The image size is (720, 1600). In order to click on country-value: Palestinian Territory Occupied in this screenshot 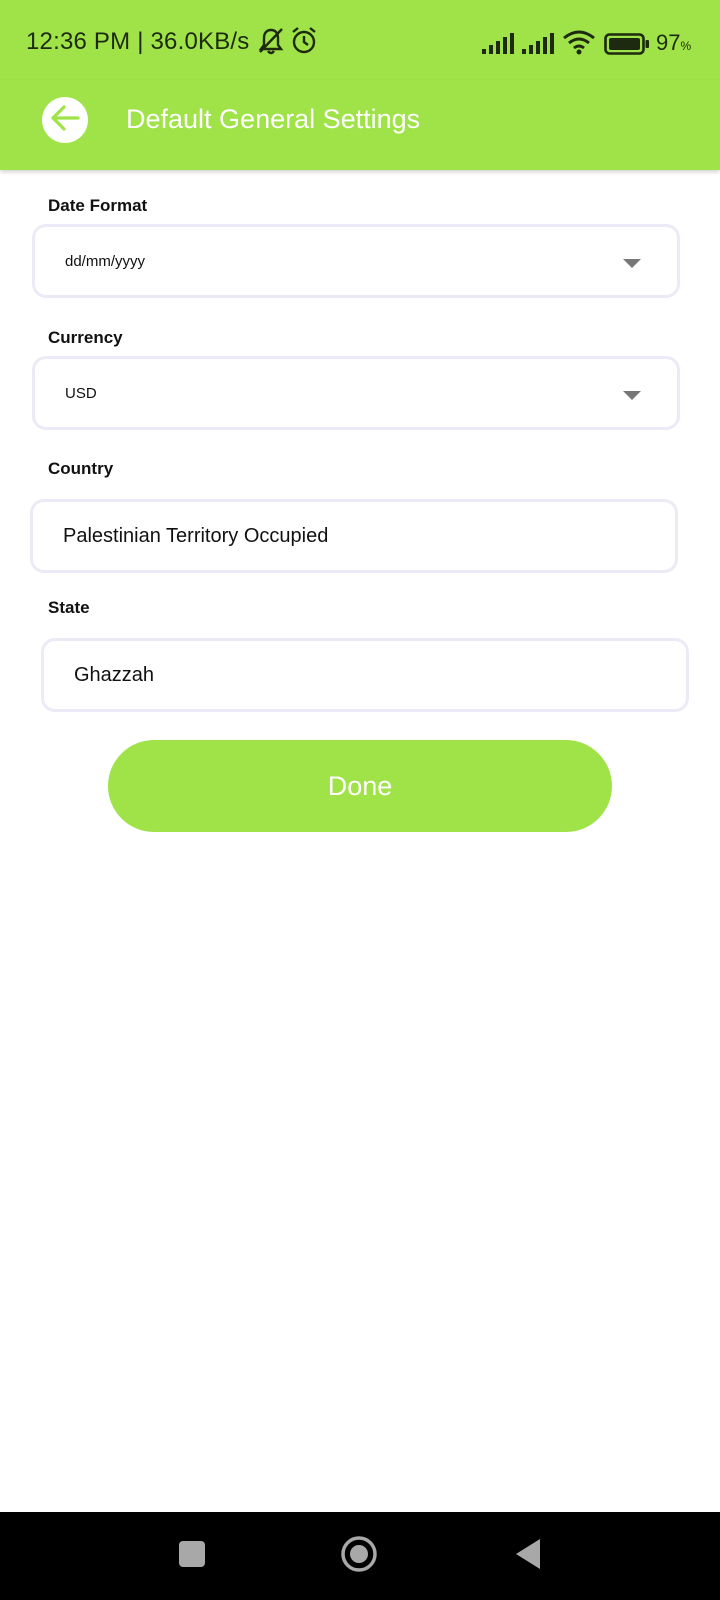, I will do `click(196, 535)`.